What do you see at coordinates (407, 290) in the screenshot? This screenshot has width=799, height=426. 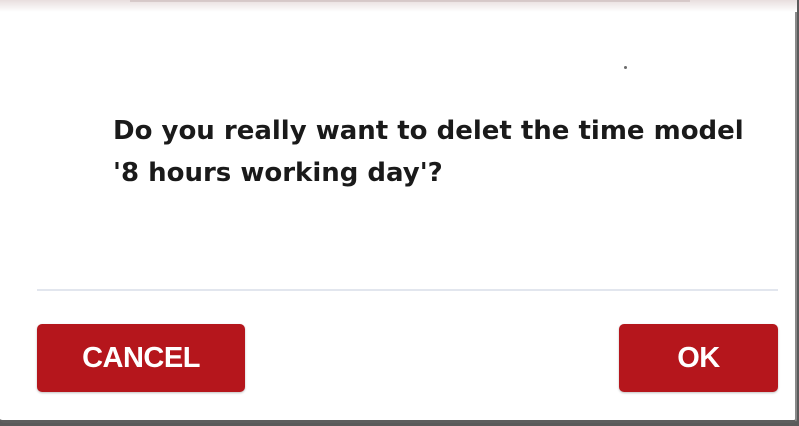 I see `dialog-divider` at bounding box center [407, 290].